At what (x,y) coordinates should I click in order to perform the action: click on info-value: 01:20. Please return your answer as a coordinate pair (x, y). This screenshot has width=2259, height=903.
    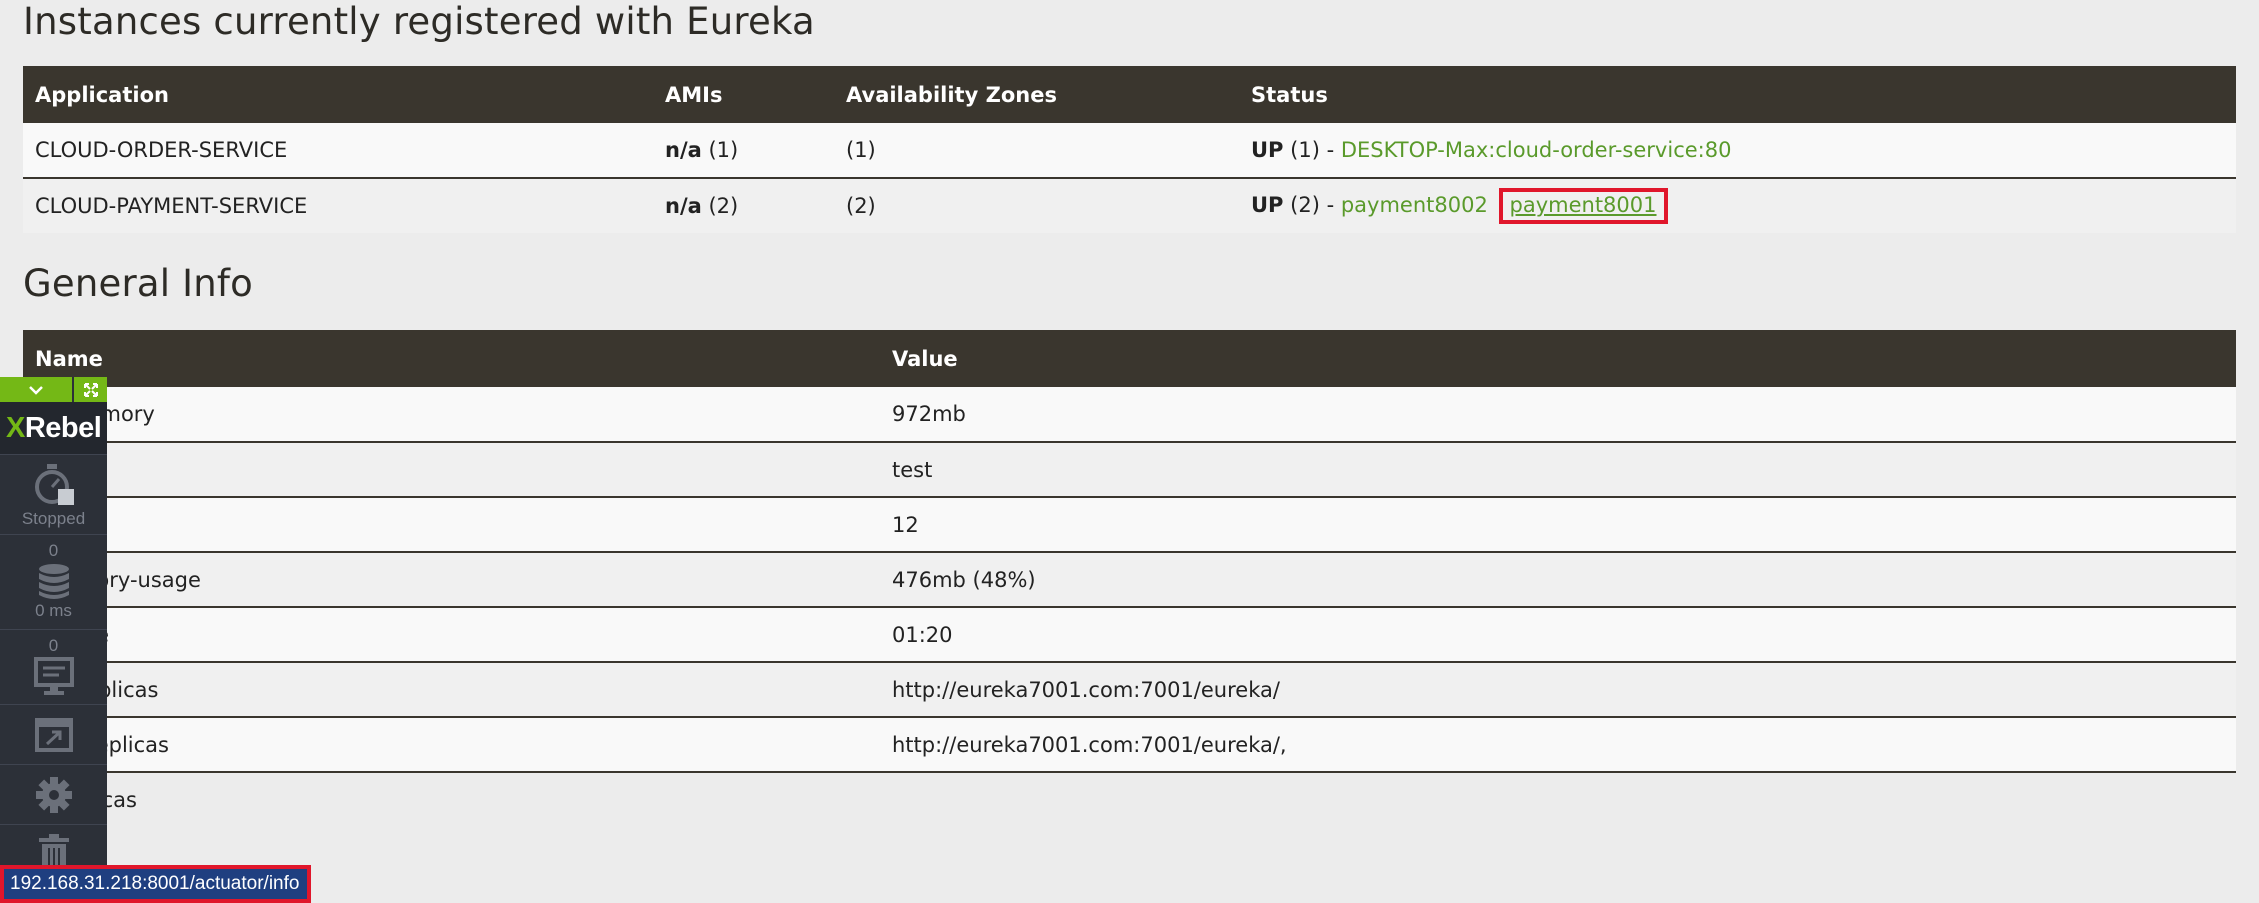
    Looking at the image, I should click on (1558, 635).